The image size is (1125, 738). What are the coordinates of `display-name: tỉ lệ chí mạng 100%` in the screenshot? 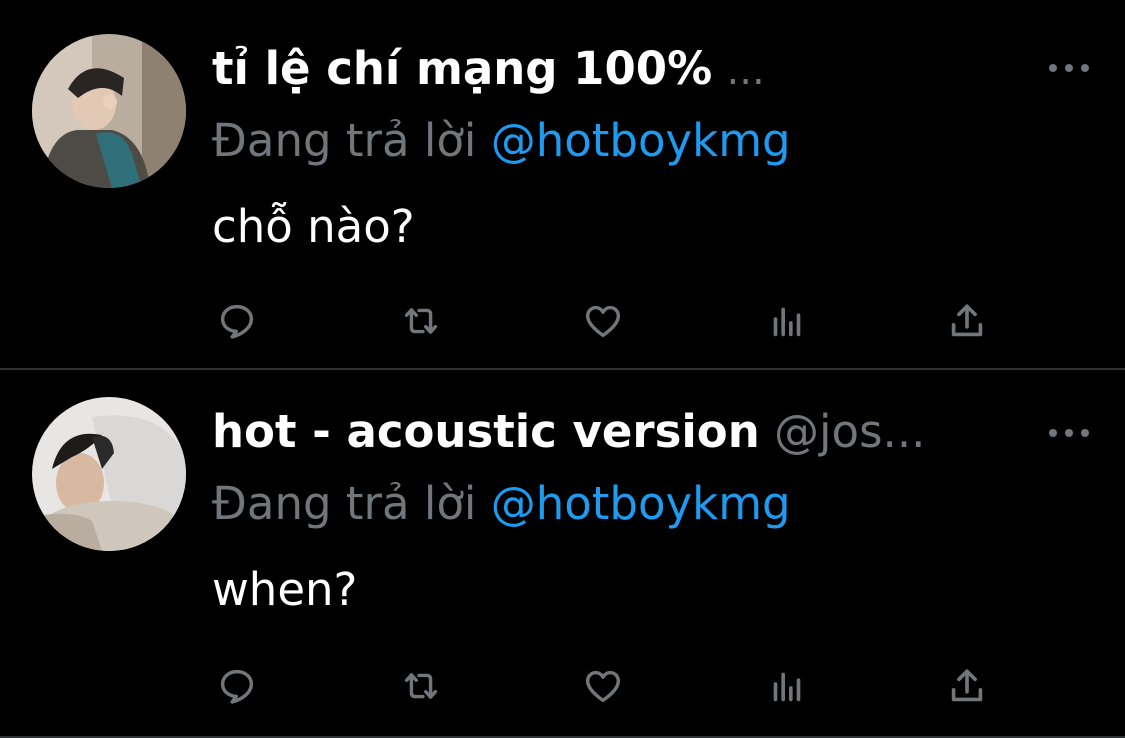 It's located at (462, 68).